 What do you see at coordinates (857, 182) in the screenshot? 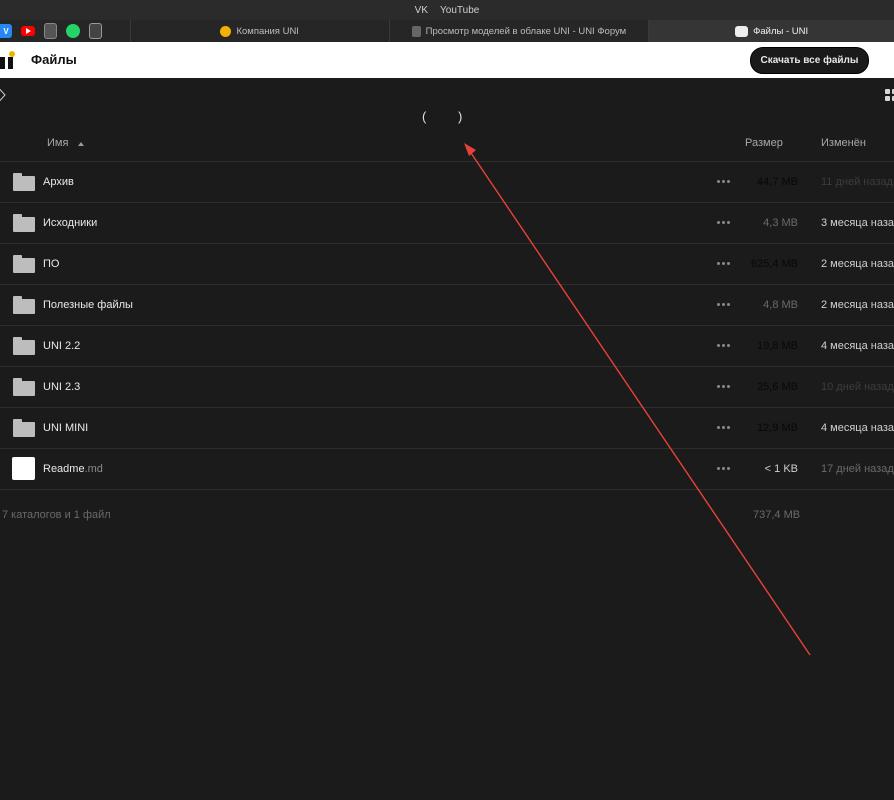
I see `row-modified: 11 дней назад` at bounding box center [857, 182].